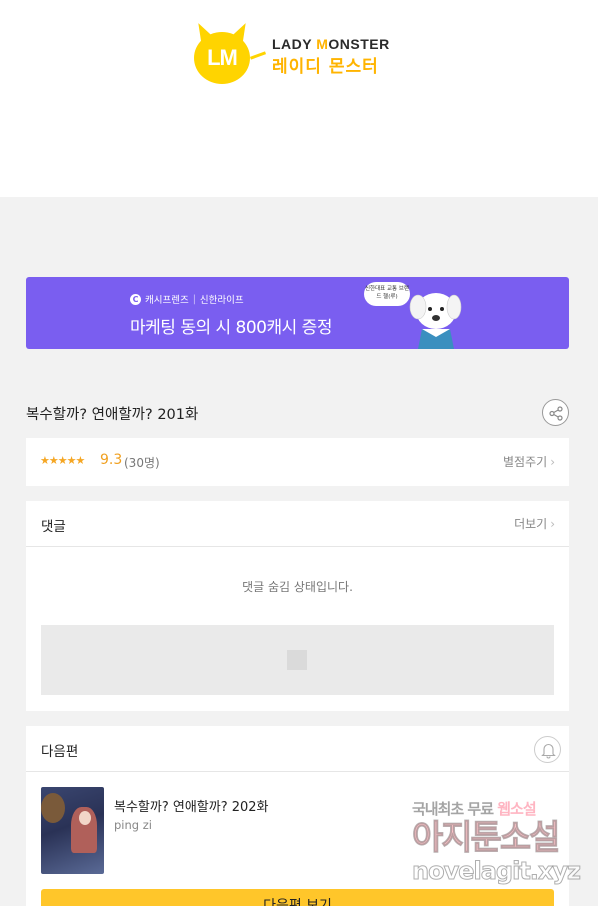 The width and height of the screenshot is (598, 906). I want to click on comments-more-button: 더보기 ›, so click(534, 523).